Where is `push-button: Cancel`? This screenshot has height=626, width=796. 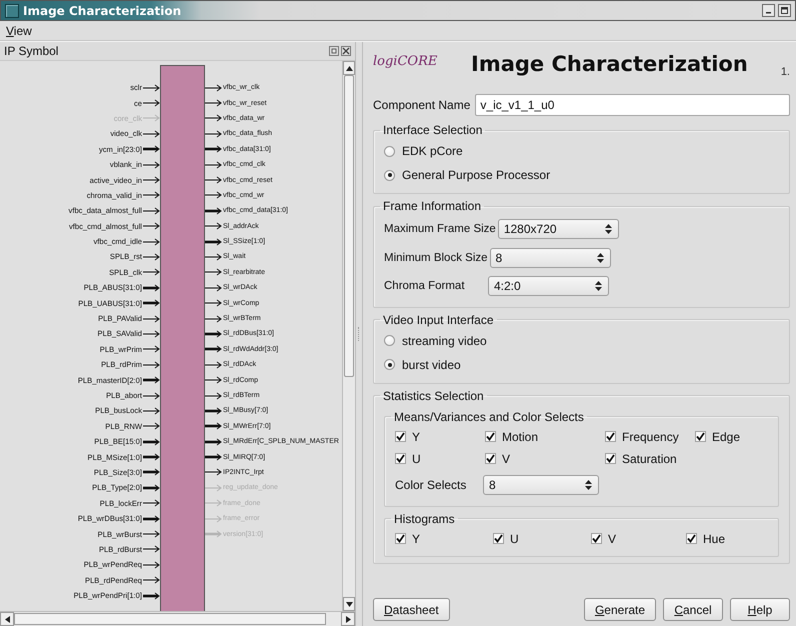
push-button: Cancel is located at coordinates (693, 609).